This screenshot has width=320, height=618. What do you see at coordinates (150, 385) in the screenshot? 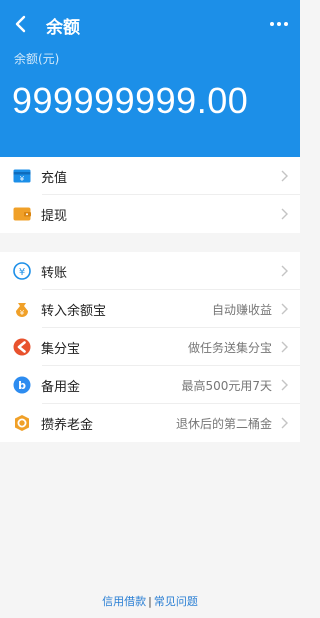
I see `reserve-fund-row: b 备用金 最高500元用7天` at bounding box center [150, 385].